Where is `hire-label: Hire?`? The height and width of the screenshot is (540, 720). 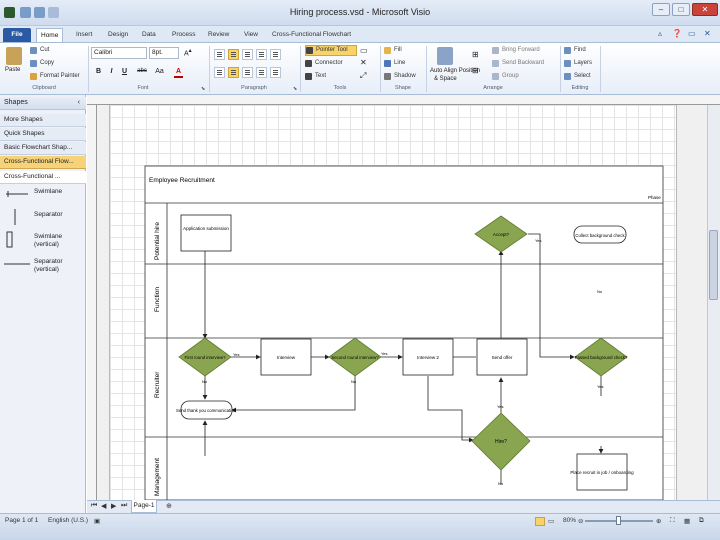 hire-label: Hire? is located at coordinates (501, 442).